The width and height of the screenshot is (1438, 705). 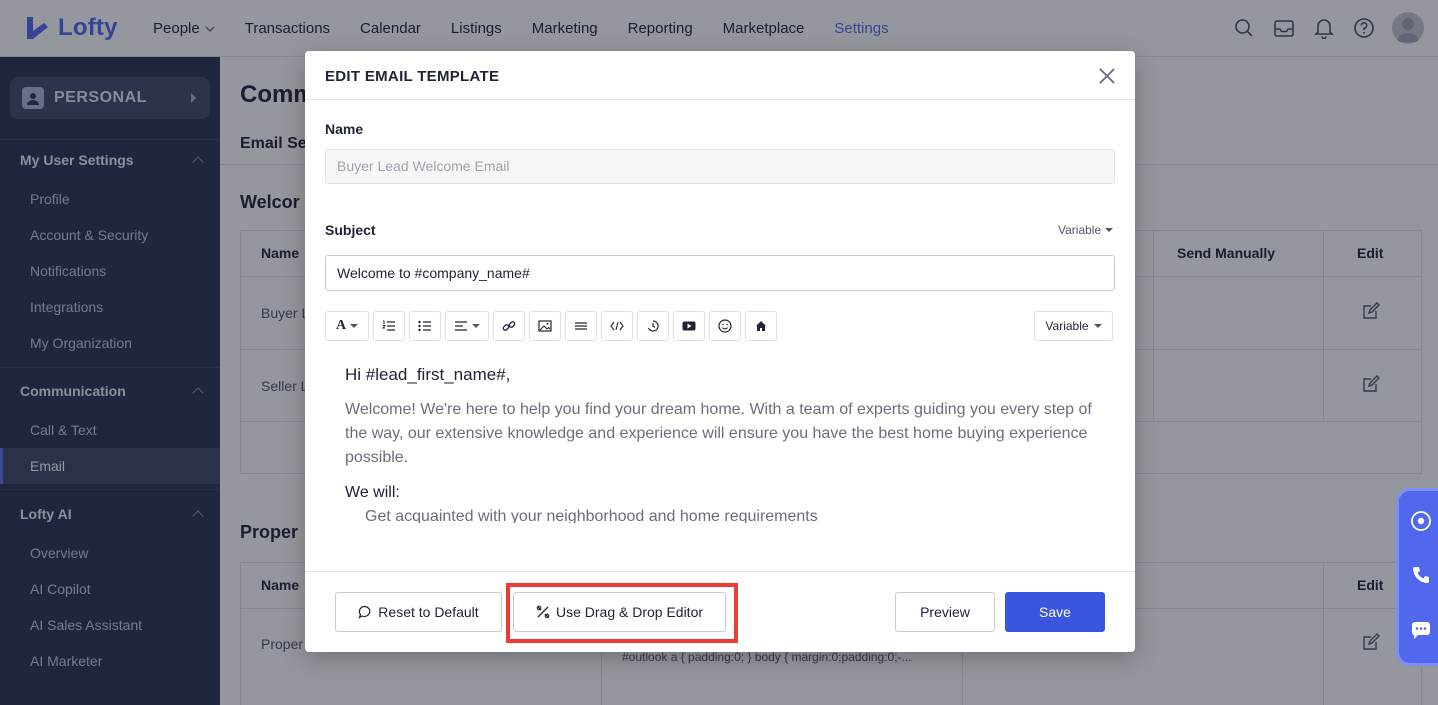 I want to click on home-button, so click(x=761, y=326).